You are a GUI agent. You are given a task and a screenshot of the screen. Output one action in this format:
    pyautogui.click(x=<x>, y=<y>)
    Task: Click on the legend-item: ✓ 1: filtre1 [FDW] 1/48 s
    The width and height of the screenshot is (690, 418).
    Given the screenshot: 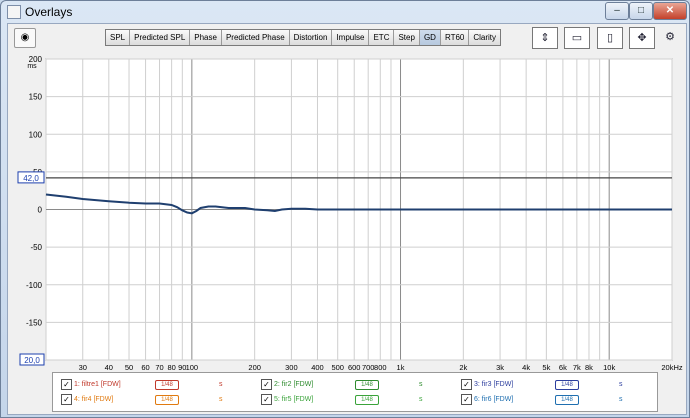 What is the action you would take?
    pyautogui.click(x=156, y=385)
    